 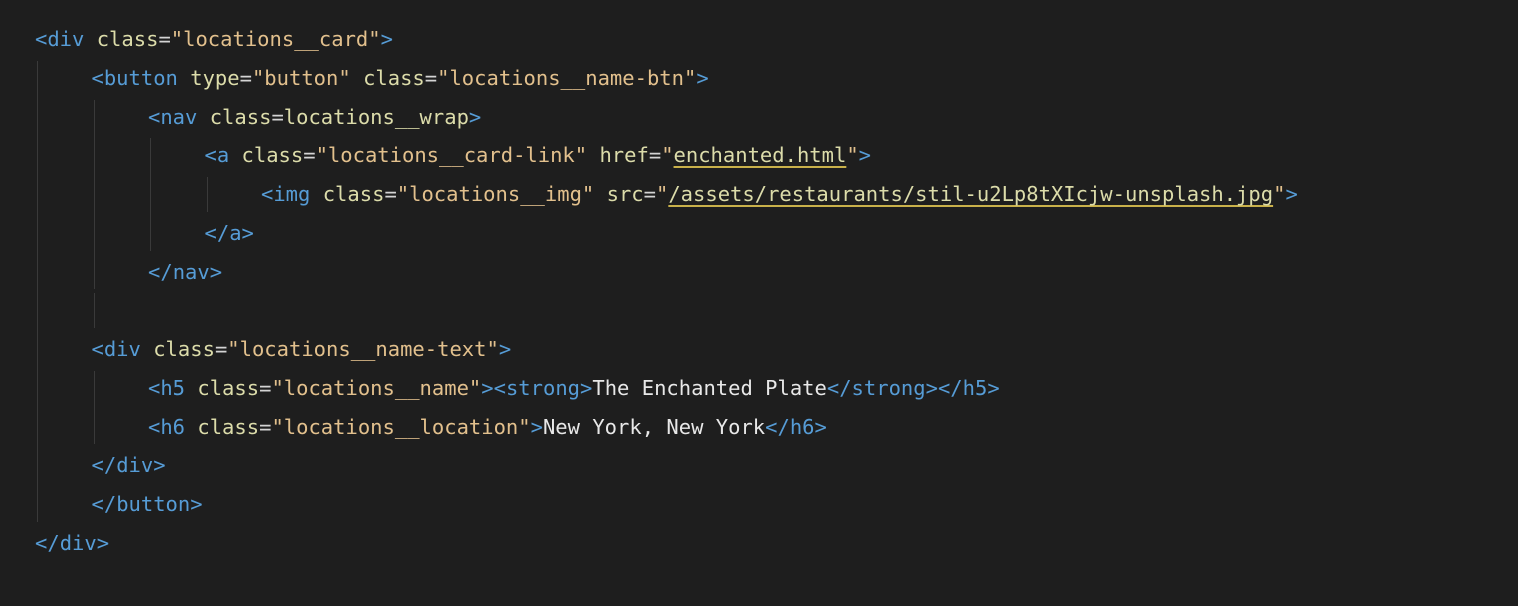 I want to click on code-line: <div class="locations__name-text">, so click(x=666, y=349).